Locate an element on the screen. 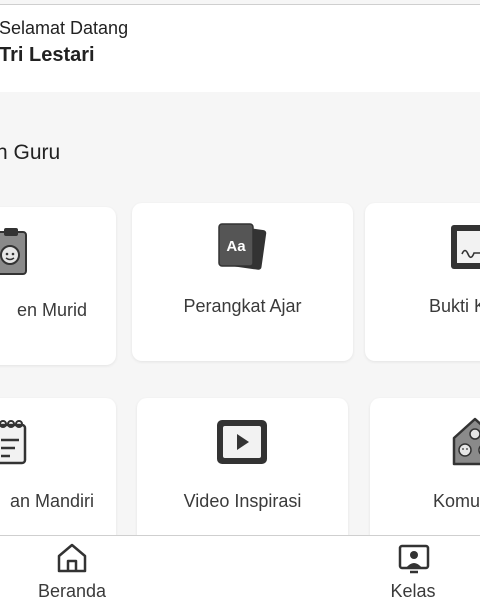 This screenshot has width=480, height=609. classroom-icon is located at coordinates (414, 559).